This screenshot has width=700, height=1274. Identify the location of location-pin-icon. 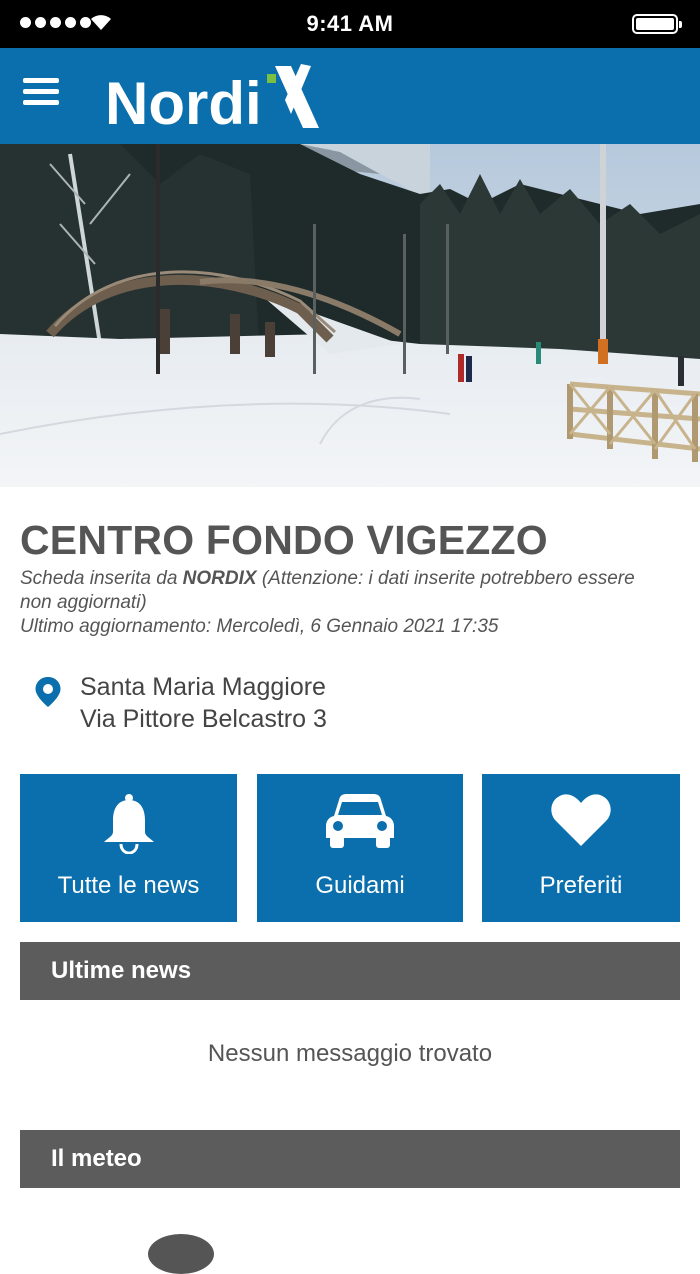
(48, 692).